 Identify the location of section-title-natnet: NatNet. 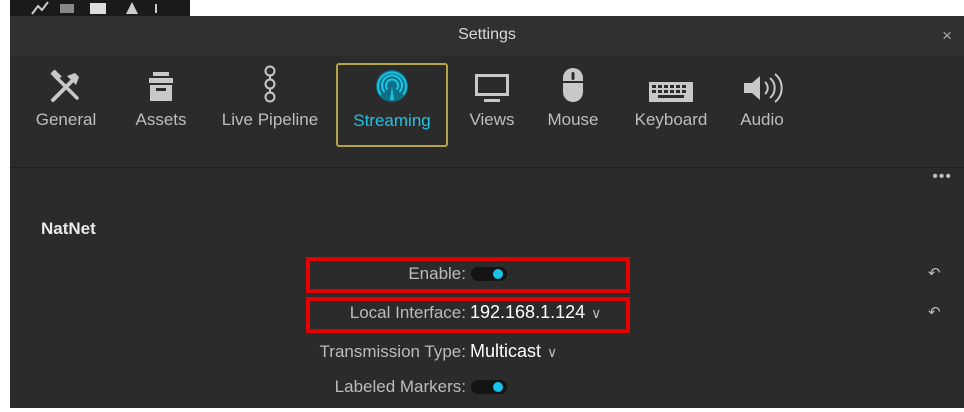
(68, 228).